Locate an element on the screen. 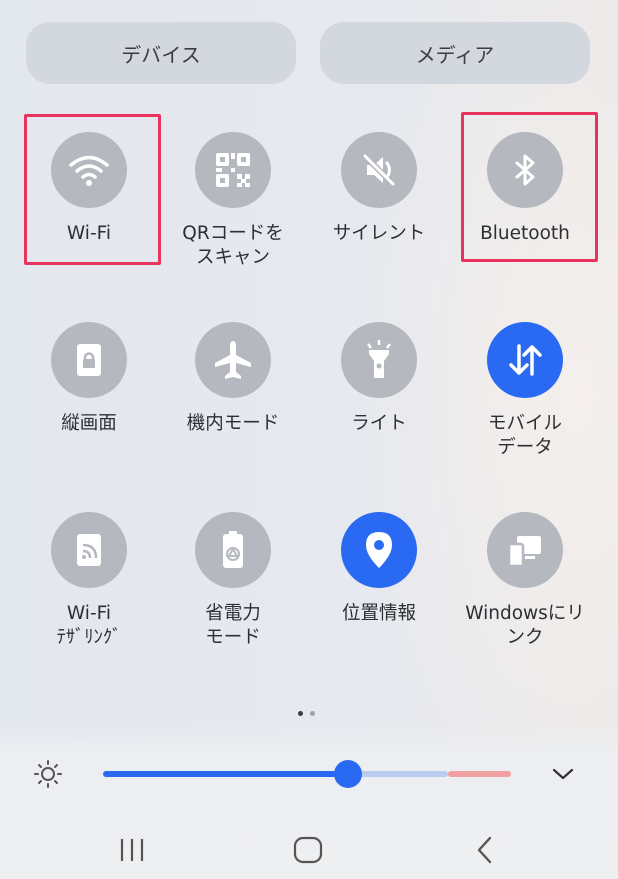  tile-location: 位置情報 is located at coordinates (379, 569).